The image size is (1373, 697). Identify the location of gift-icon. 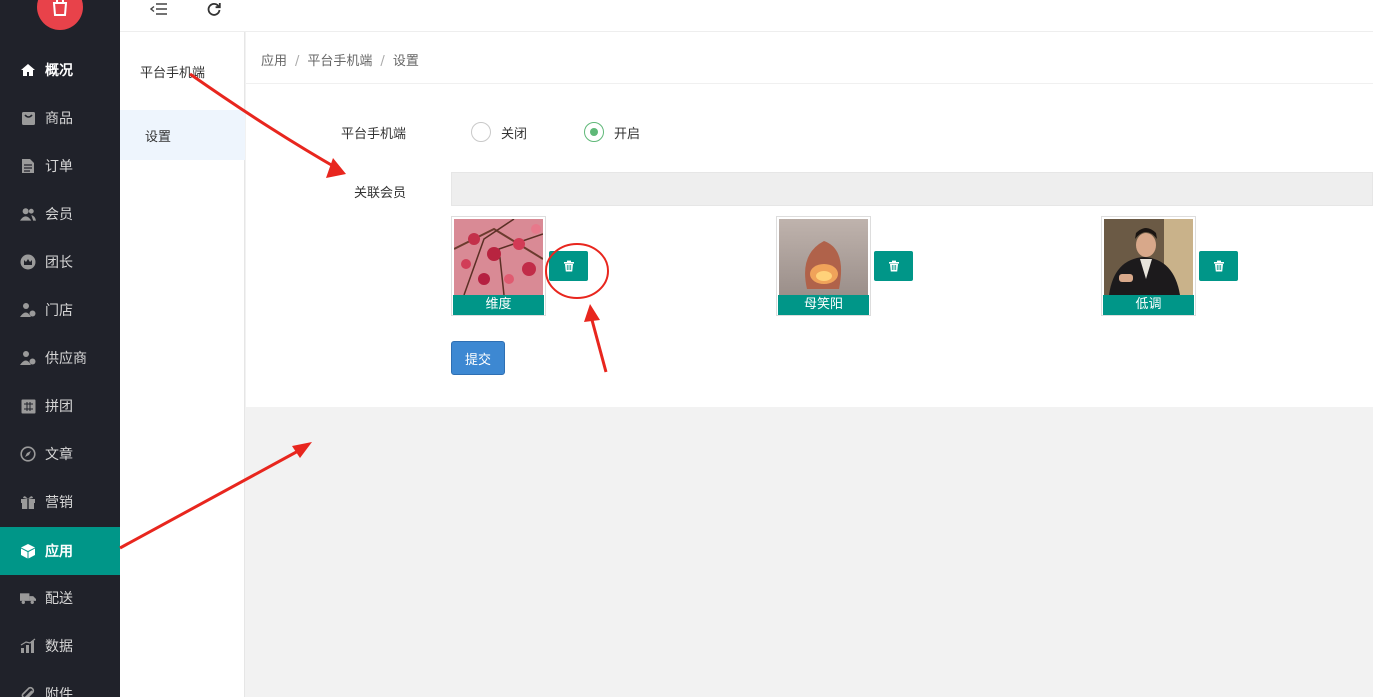
(28, 502).